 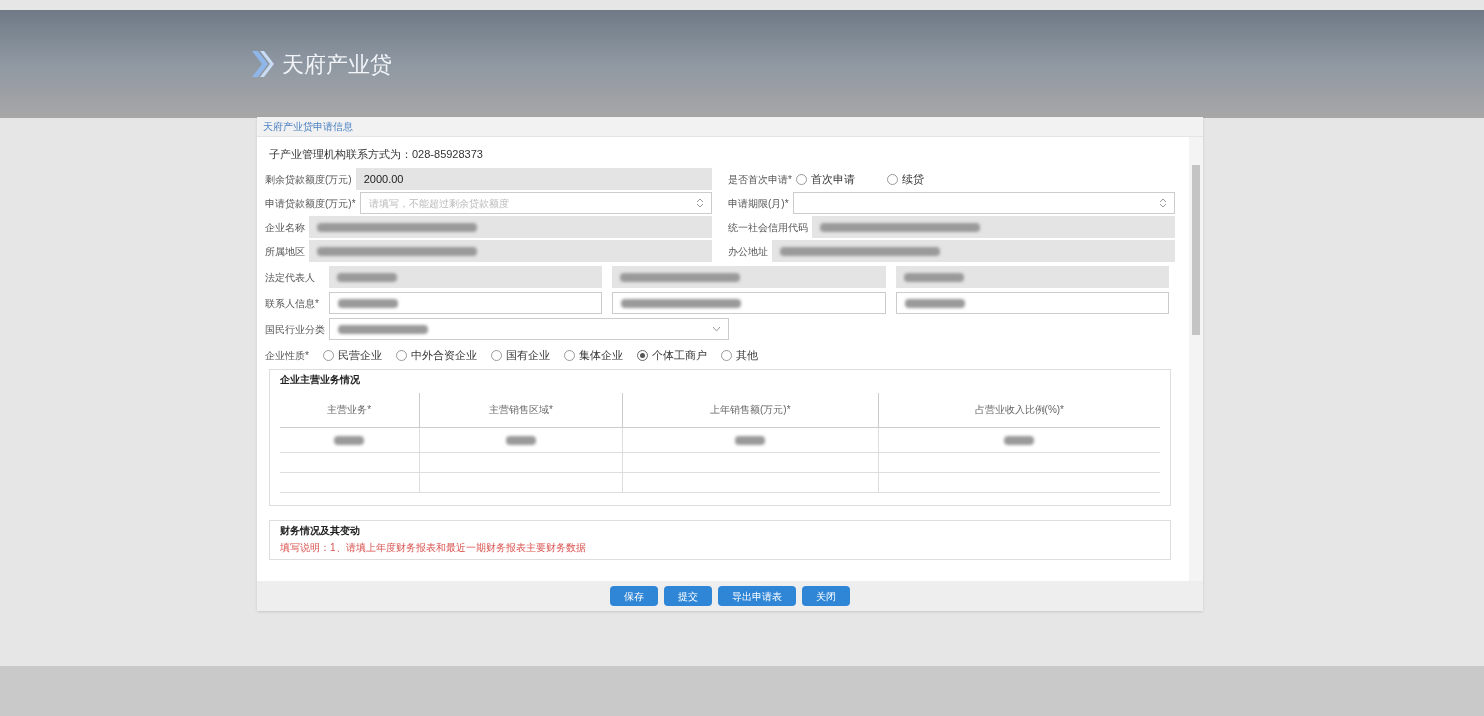 What do you see at coordinates (634, 596) in the screenshot?
I see `dialog-button: 保存` at bounding box center [634, 596].